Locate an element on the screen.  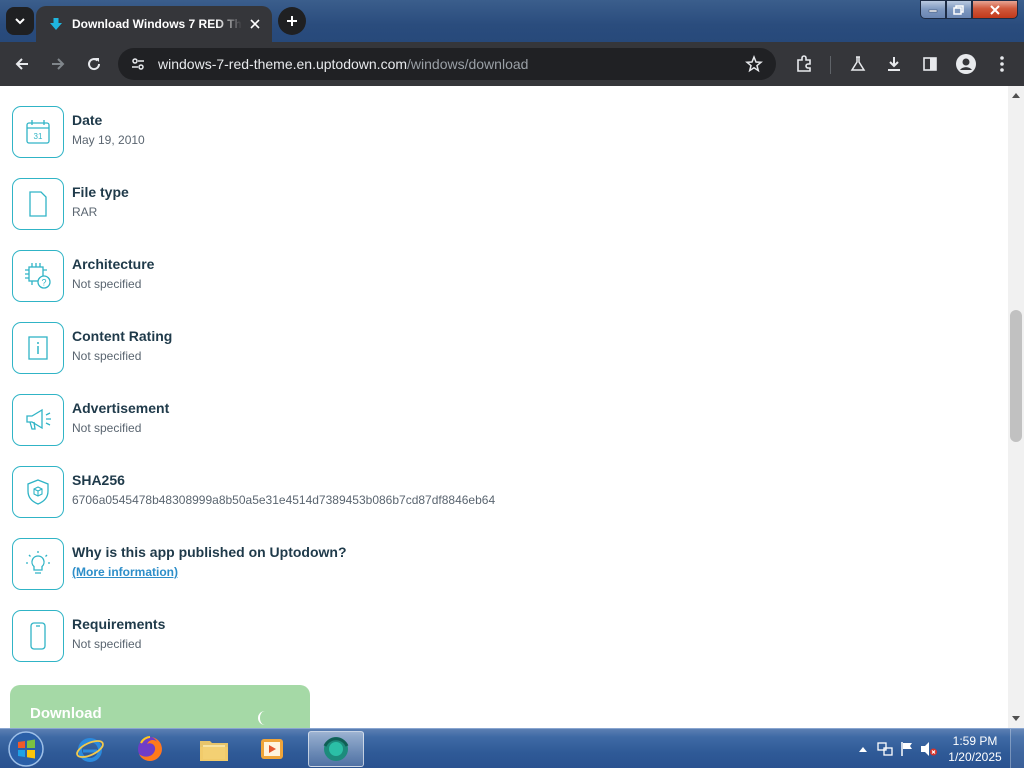
restore-button is located at coordinates (959, 9).